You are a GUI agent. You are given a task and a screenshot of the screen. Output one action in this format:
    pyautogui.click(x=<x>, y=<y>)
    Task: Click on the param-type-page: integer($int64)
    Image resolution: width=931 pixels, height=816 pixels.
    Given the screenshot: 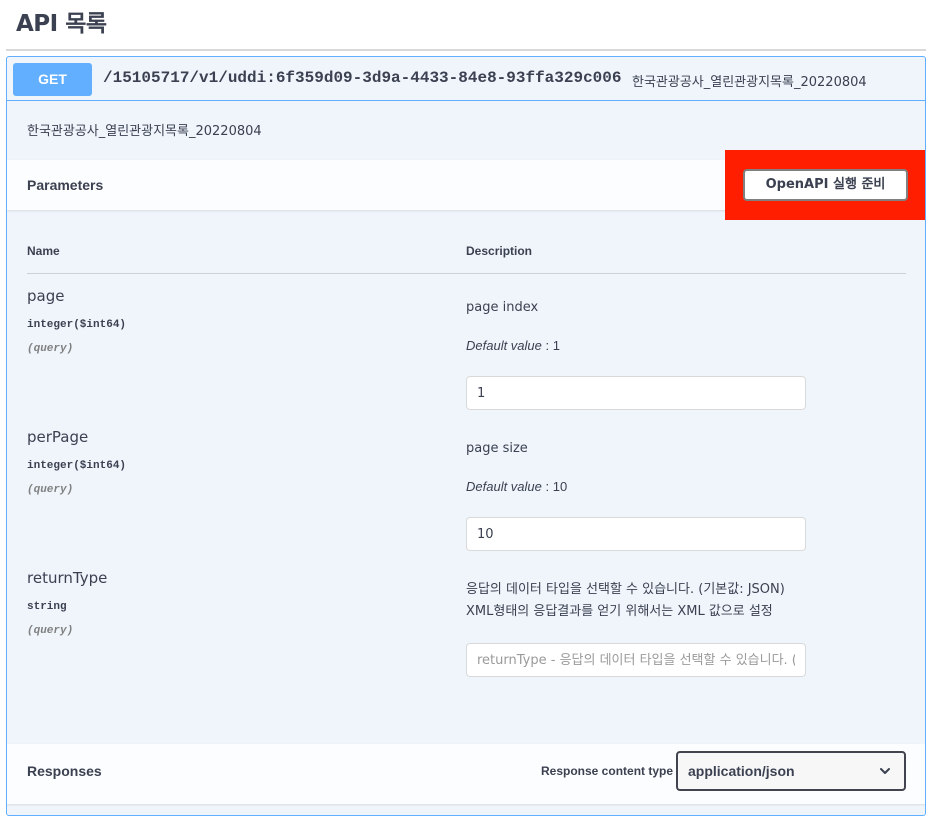 What is the action you would take?
    pyautogui.click(x=77, y=325)
    